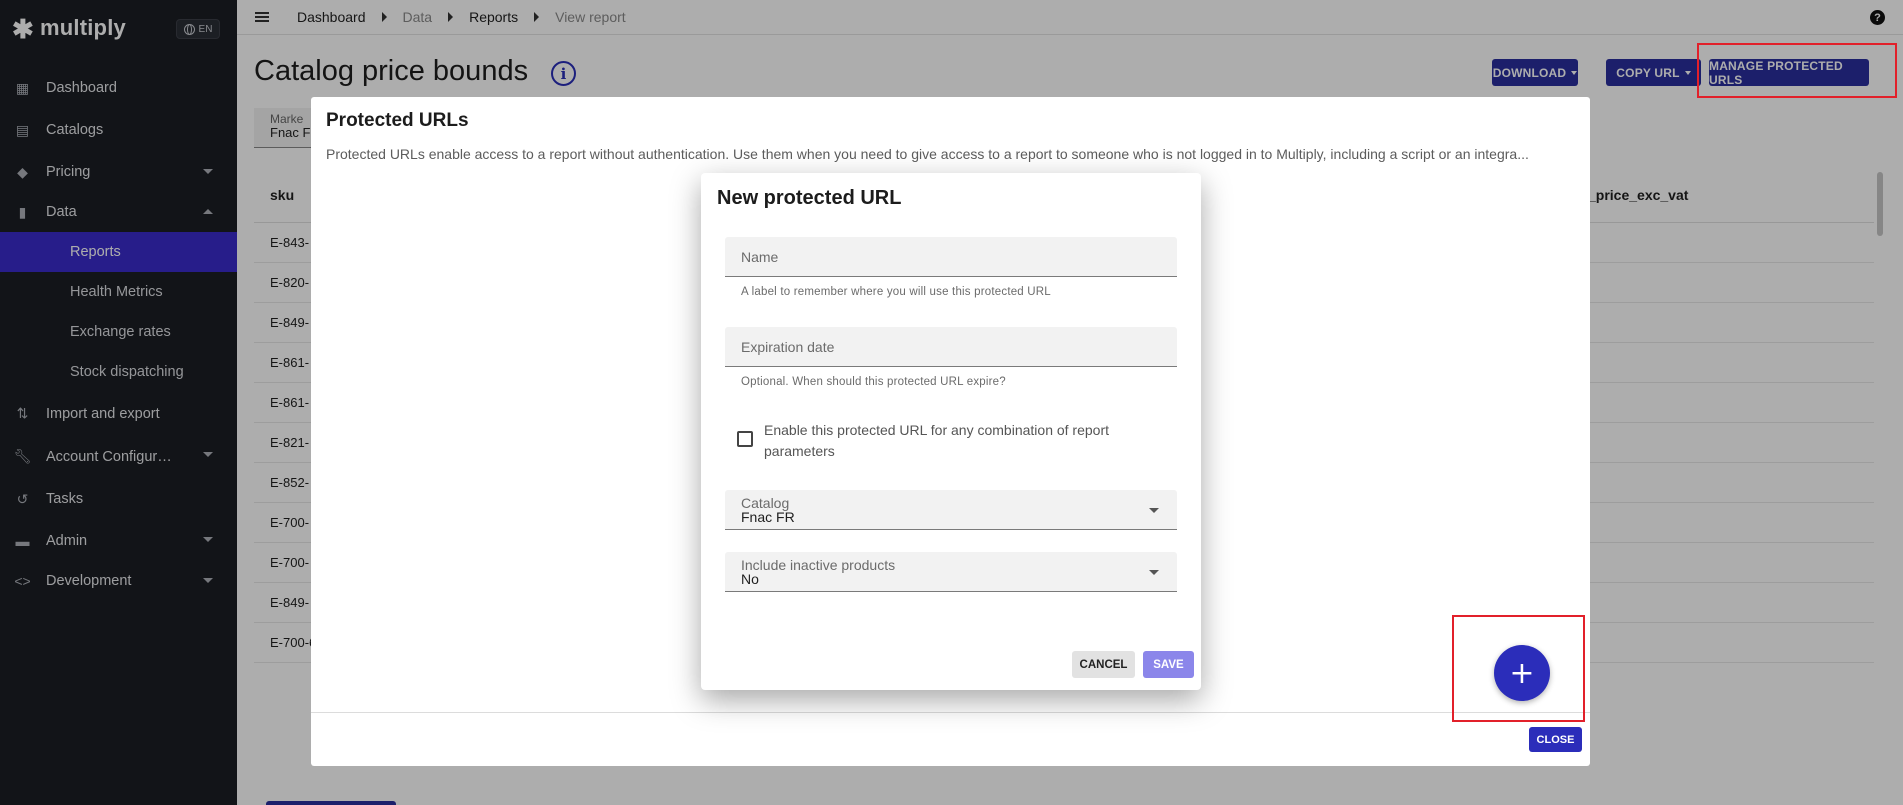  What do you see at coordinates (1168, 664) in the screenshot?
I see `save-button: SAVE` at bounding box center [1168, 664].